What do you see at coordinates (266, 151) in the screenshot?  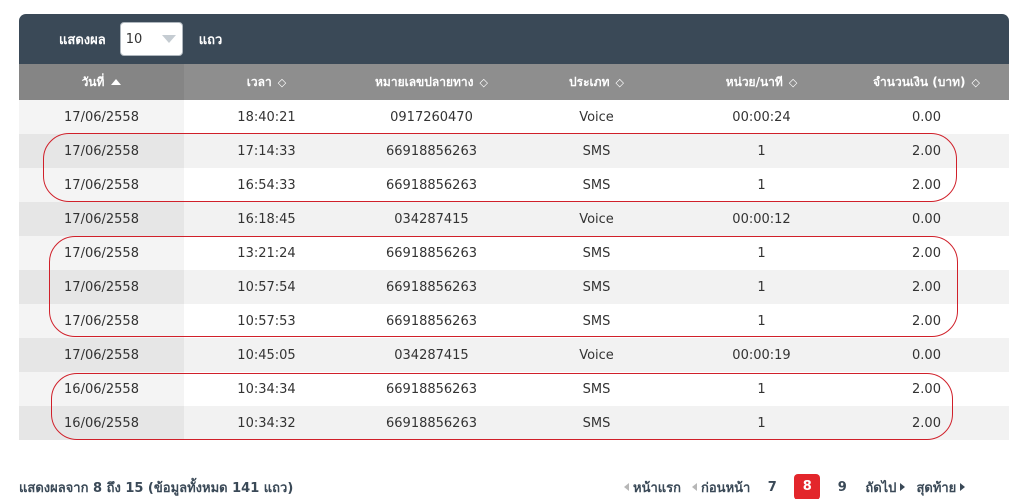 I see `cell-time: 17:14:33` at bounding box center [266, 151].